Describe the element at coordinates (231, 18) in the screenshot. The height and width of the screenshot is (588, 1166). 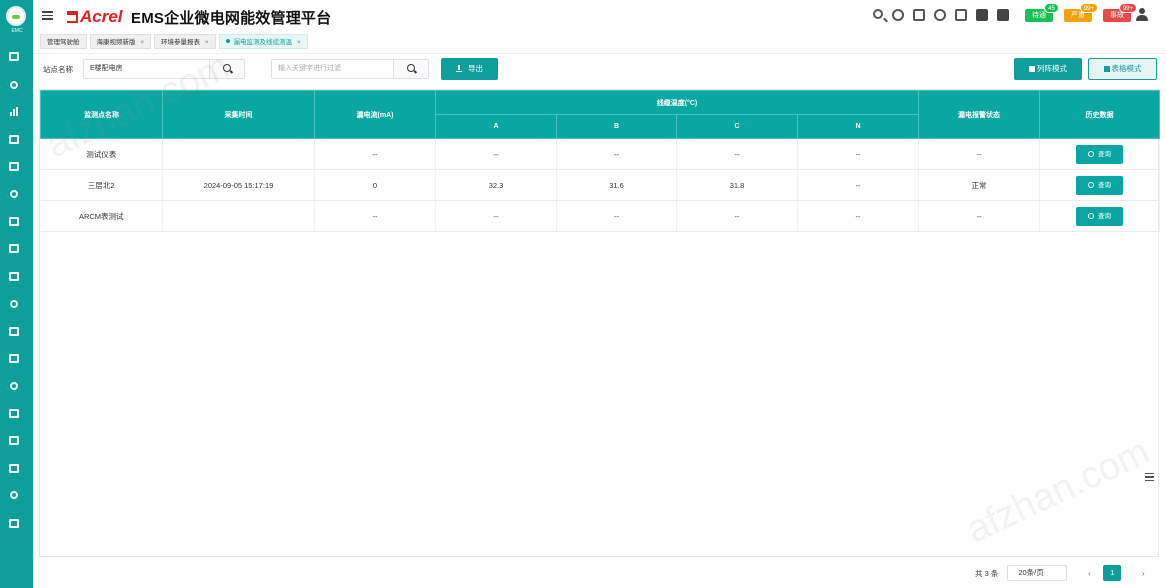
I see `platform-title: EMS企业微电网能效管理平台` at that location.